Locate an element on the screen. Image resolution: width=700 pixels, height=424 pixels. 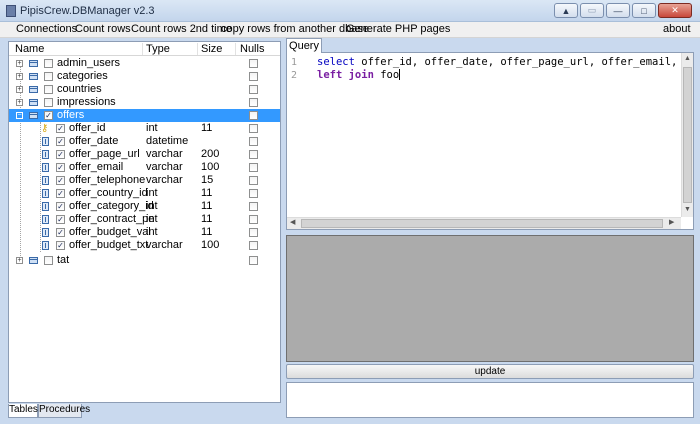
header-type: Type is located at coordinates (158, 49).